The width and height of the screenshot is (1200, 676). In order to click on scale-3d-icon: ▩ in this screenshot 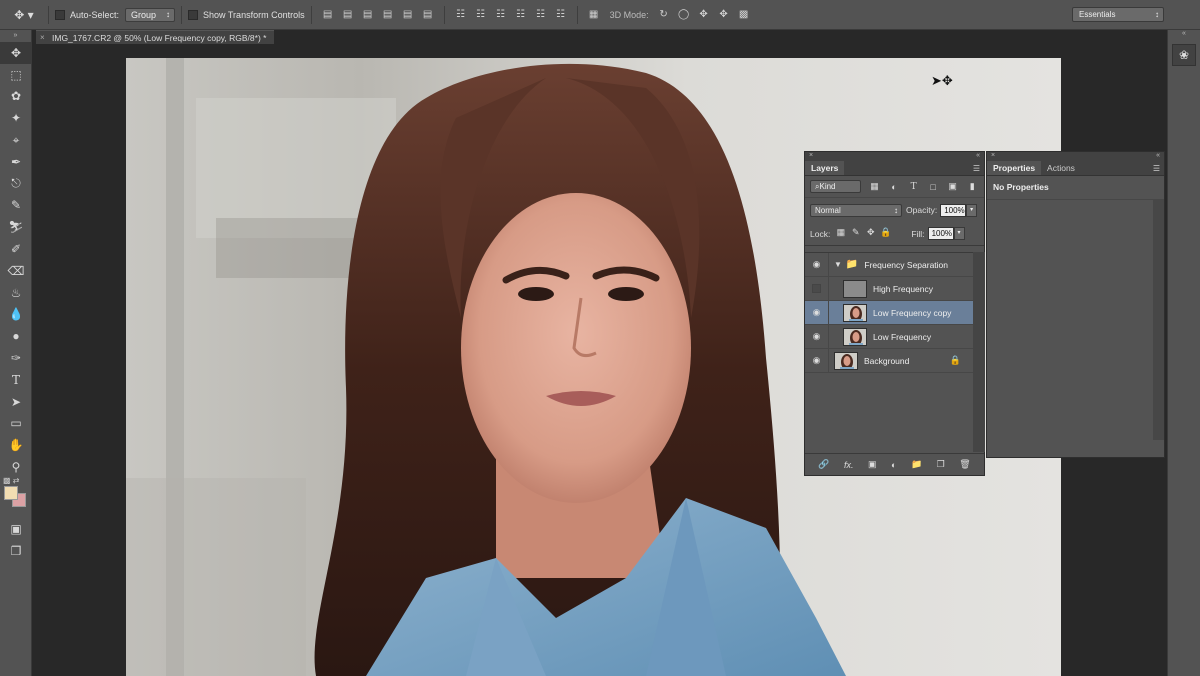, I will do `click(744, 15)`.